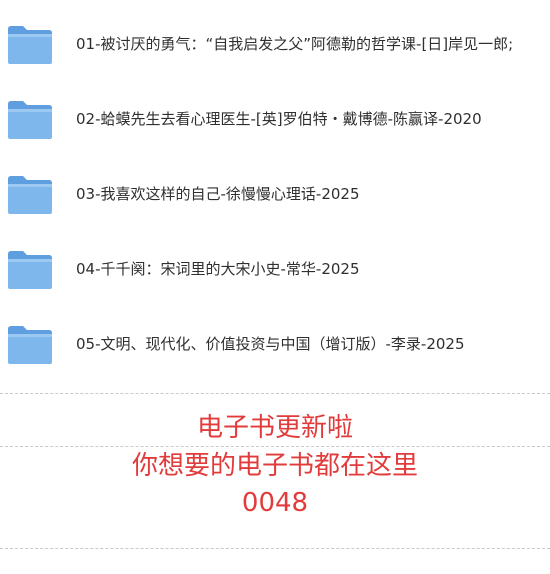  What do you see at coordinates (274, 428) in the screenshot?
I see `notice-line-1: 电子书更新啦` at bounding box center [274, 428].